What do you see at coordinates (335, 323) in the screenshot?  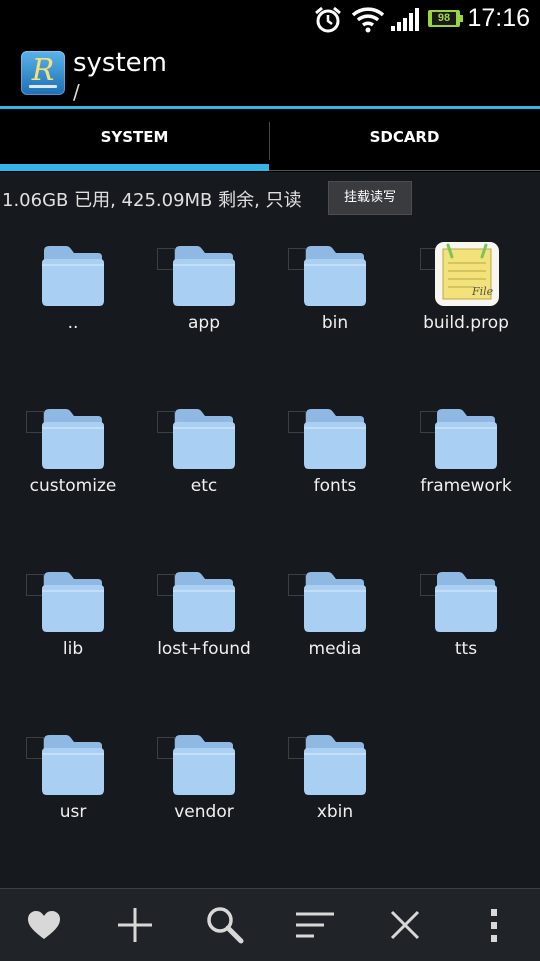 I see `item-name: bin` at bounding box center [335, 323].